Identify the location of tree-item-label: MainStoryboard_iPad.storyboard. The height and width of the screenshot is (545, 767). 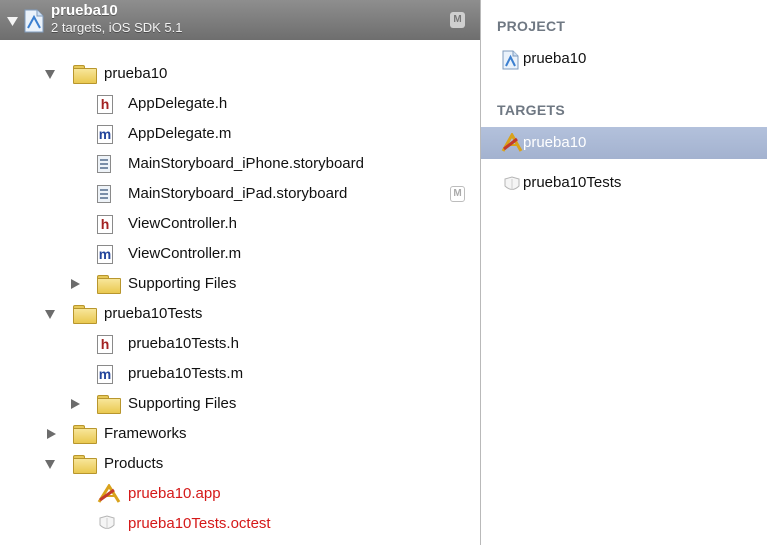
(238, 193).